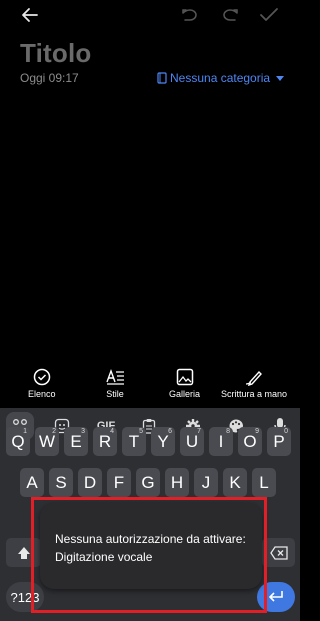 The image size is (320, 621). I want to click on key-hint: 0, so click(286, 431).